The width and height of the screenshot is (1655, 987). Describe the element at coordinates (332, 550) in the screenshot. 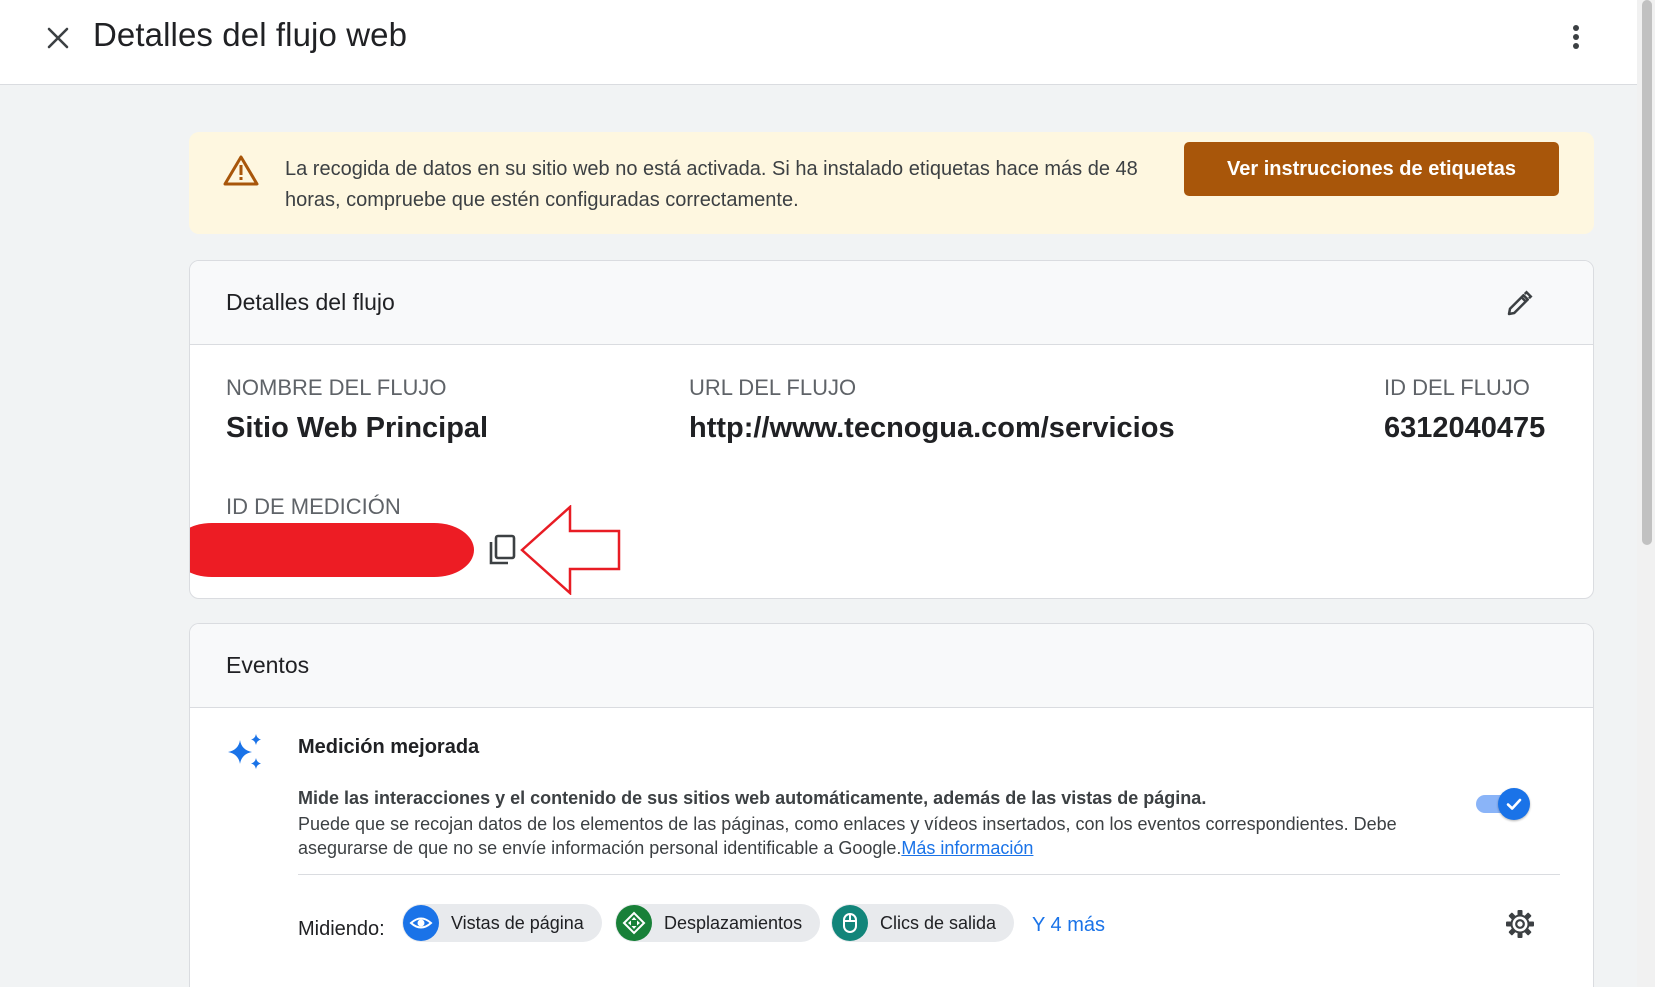

I see `redacted-measurement-id` at that location.